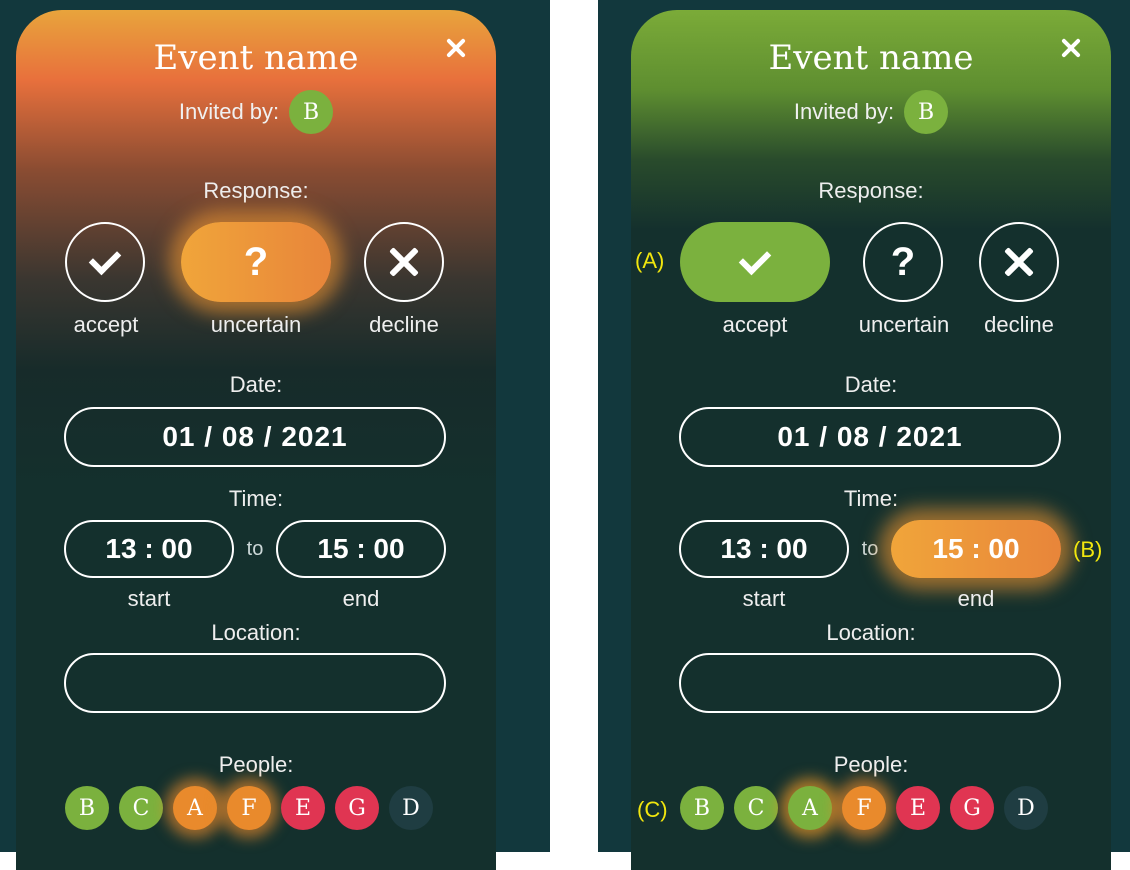  Describe the element at coordinates (650, 260) in the screenshot. I see `annotation-a: (A)` at that location.